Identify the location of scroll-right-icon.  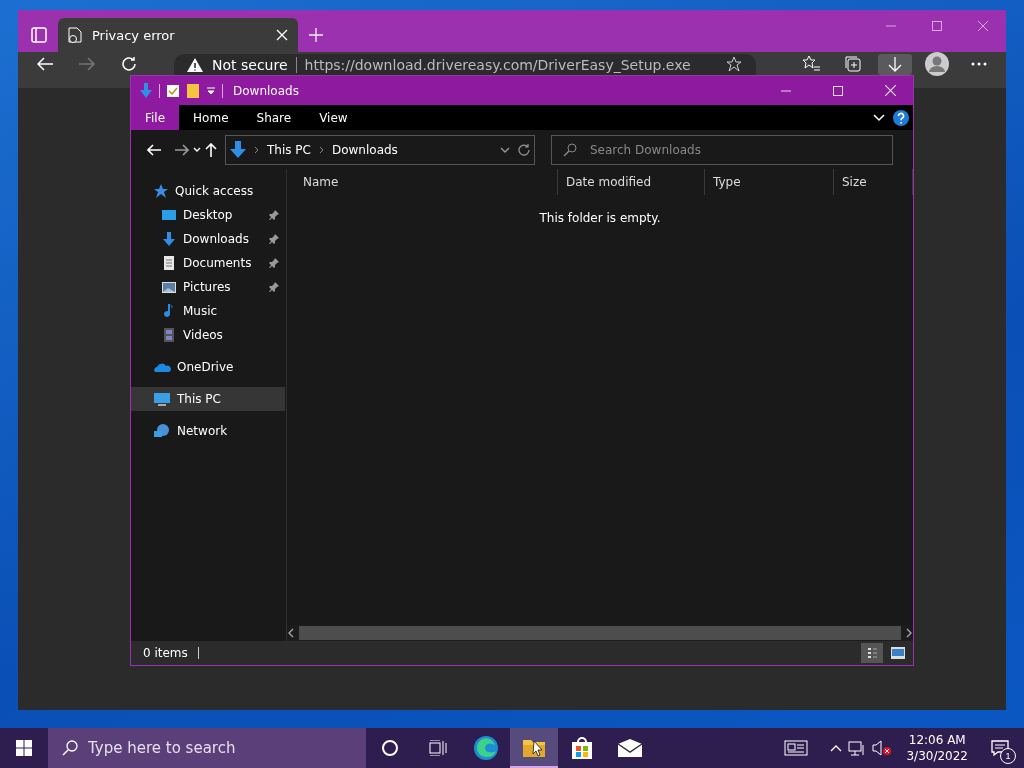
(909, 633).